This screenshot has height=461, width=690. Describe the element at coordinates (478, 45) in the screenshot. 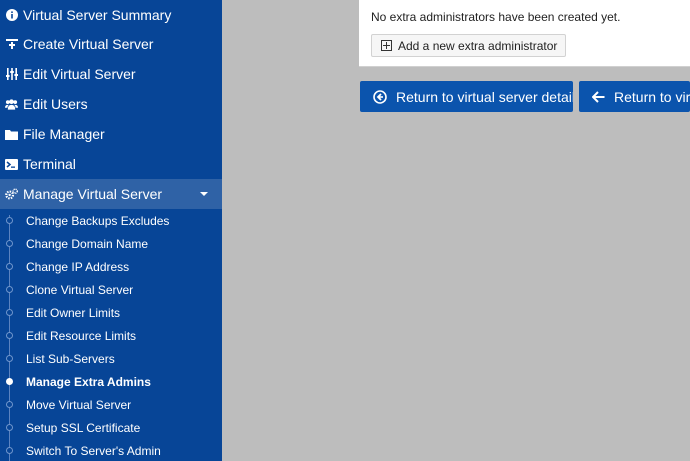

I see `add-extra-admin-label: Add a new extra administrator` at that location.